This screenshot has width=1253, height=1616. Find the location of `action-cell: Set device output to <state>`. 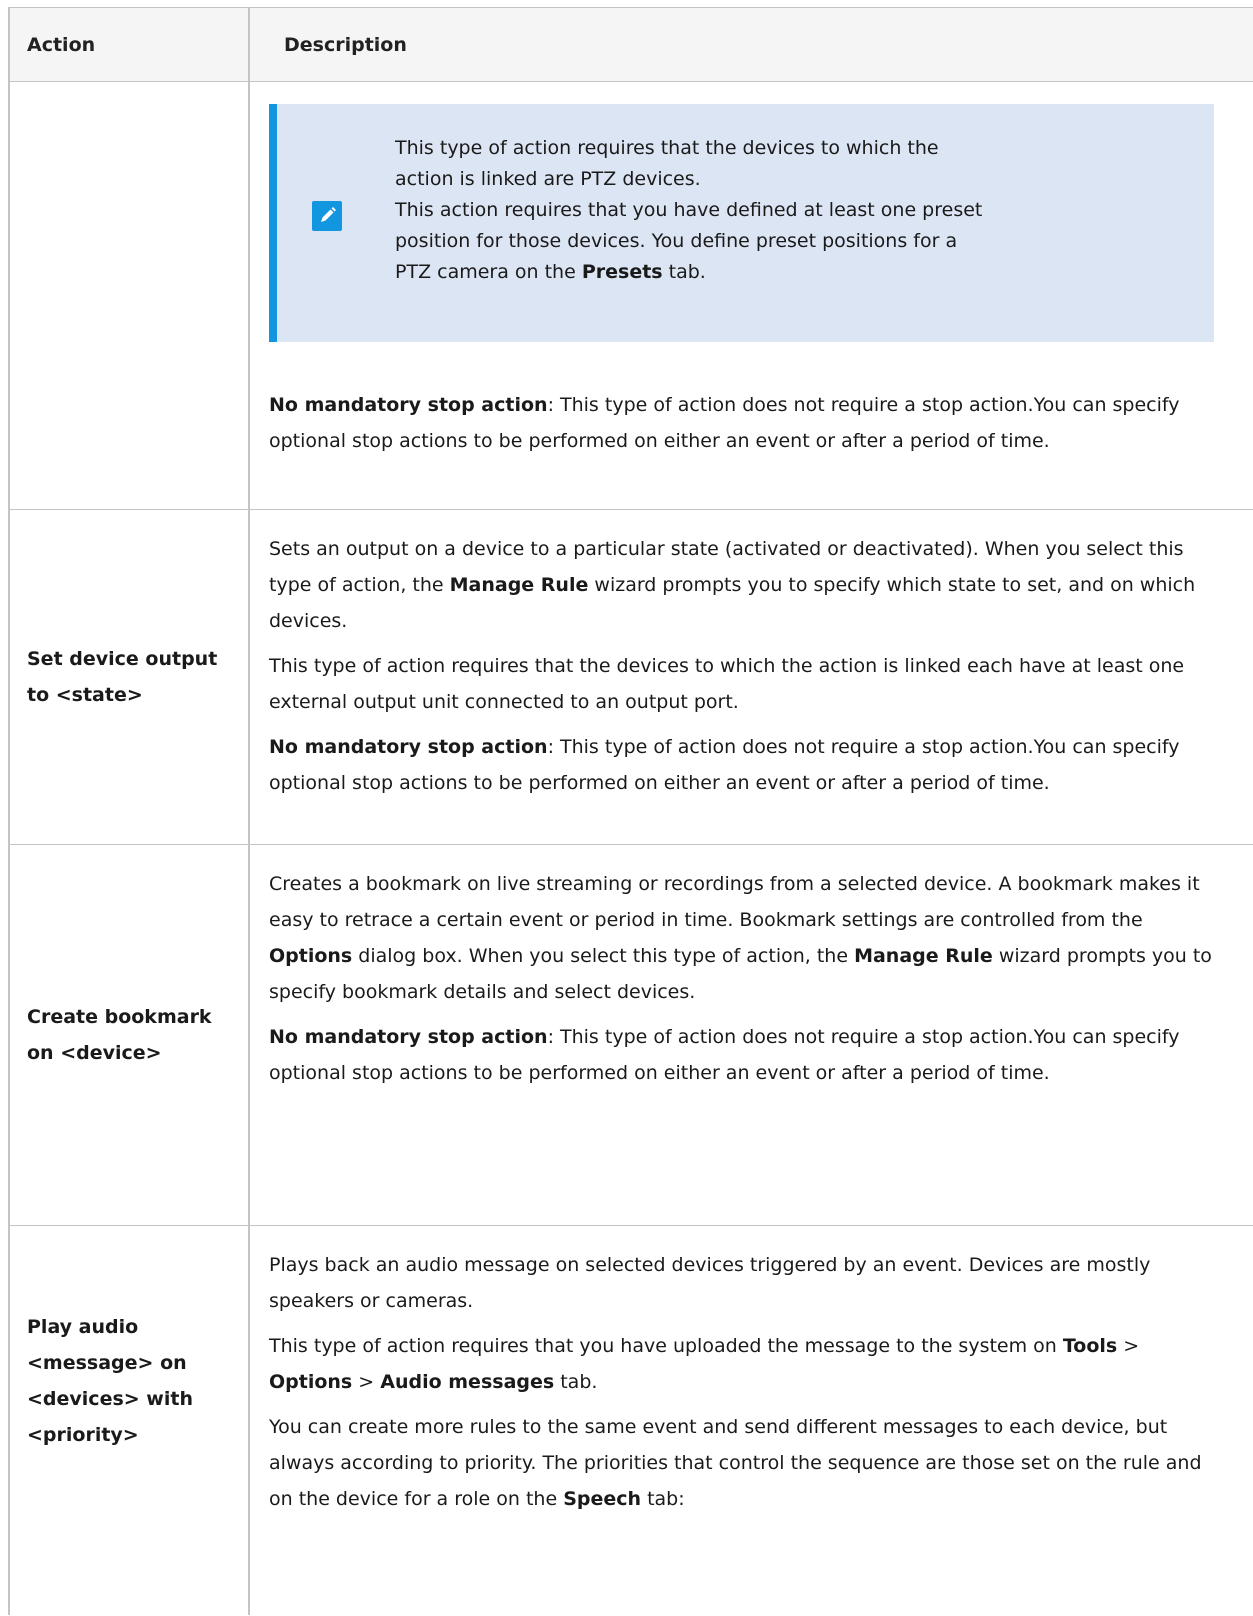

action-cell: Set device output to <state> is located at coordinates (122, 677).